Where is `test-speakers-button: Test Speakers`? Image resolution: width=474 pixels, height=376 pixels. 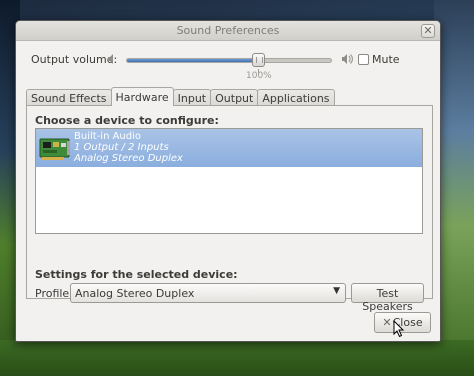
test-speakers-button: Test Speakers is located at coordinates (387, 298).